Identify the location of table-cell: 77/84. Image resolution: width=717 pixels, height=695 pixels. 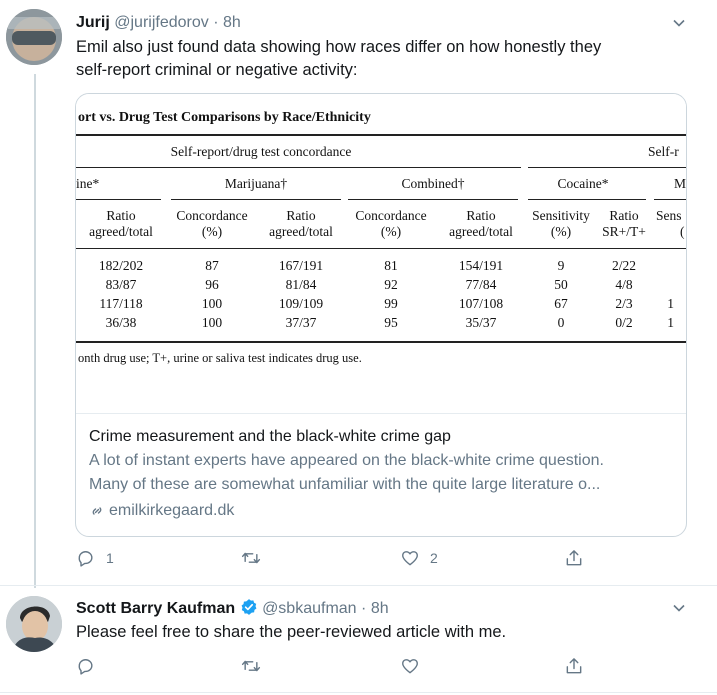
(481, 284).